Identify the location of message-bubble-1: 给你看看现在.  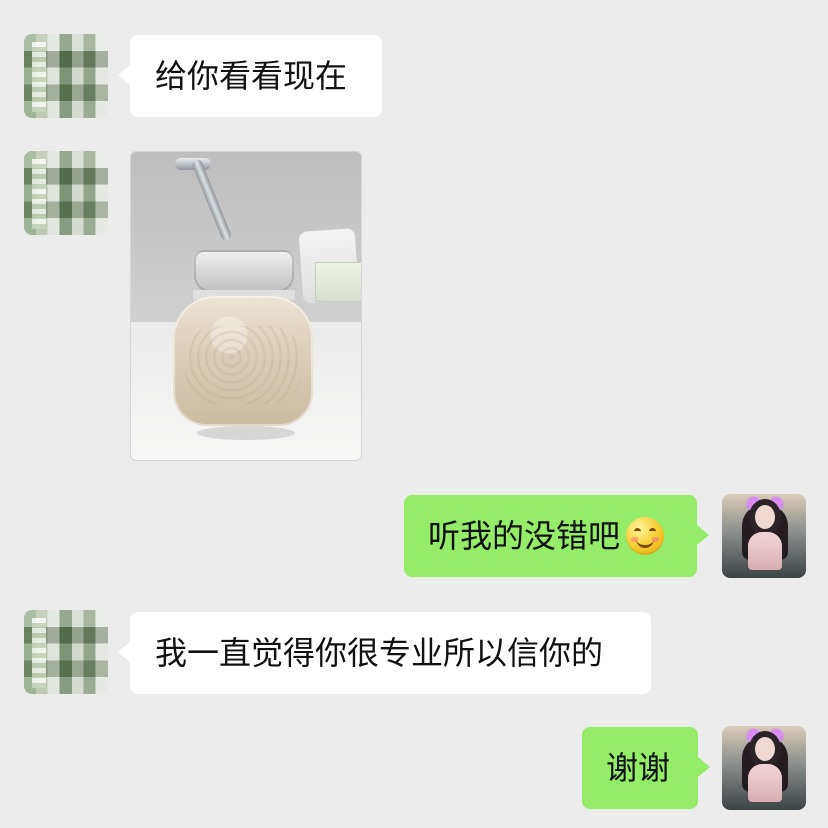
(250, 76).